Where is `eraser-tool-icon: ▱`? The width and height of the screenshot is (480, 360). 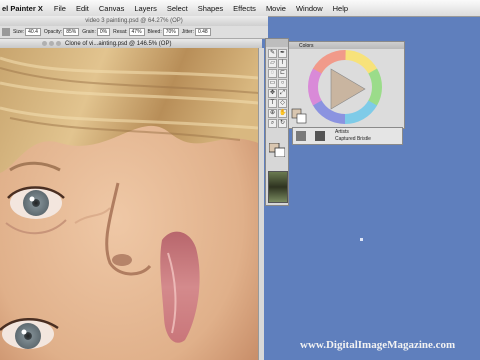
eraser-tool-icon: ▱ is located at coordinates (272, 63).